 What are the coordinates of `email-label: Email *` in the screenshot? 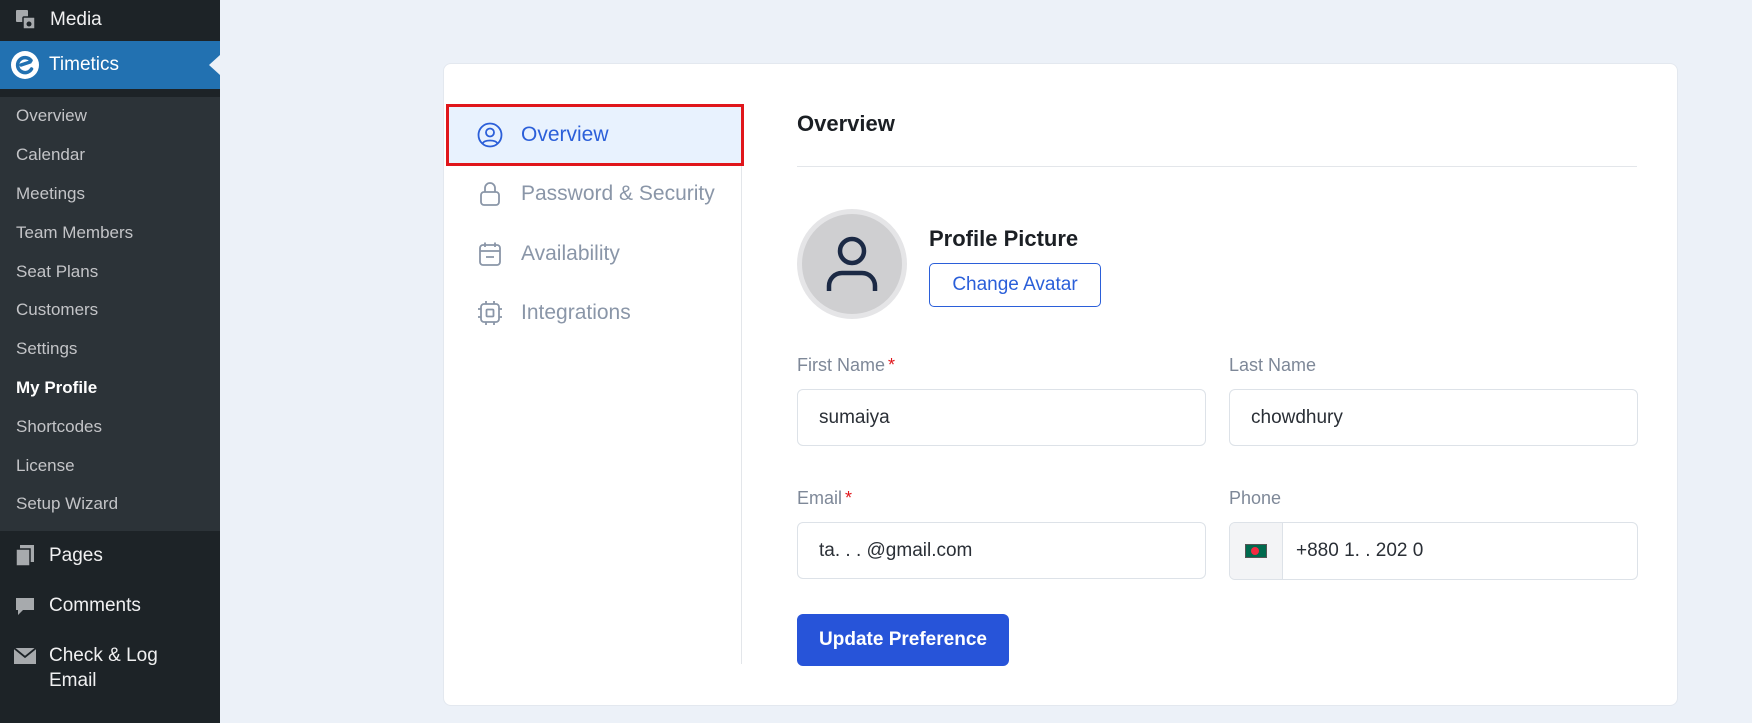 It's located at (824, 498).